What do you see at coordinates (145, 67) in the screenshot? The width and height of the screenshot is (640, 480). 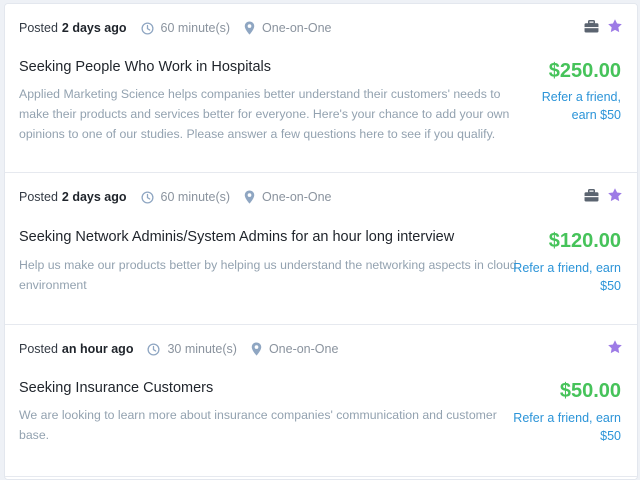 I see `study-title: Seeking People Who Work in Hospitals` at bounding box center [145, 67].